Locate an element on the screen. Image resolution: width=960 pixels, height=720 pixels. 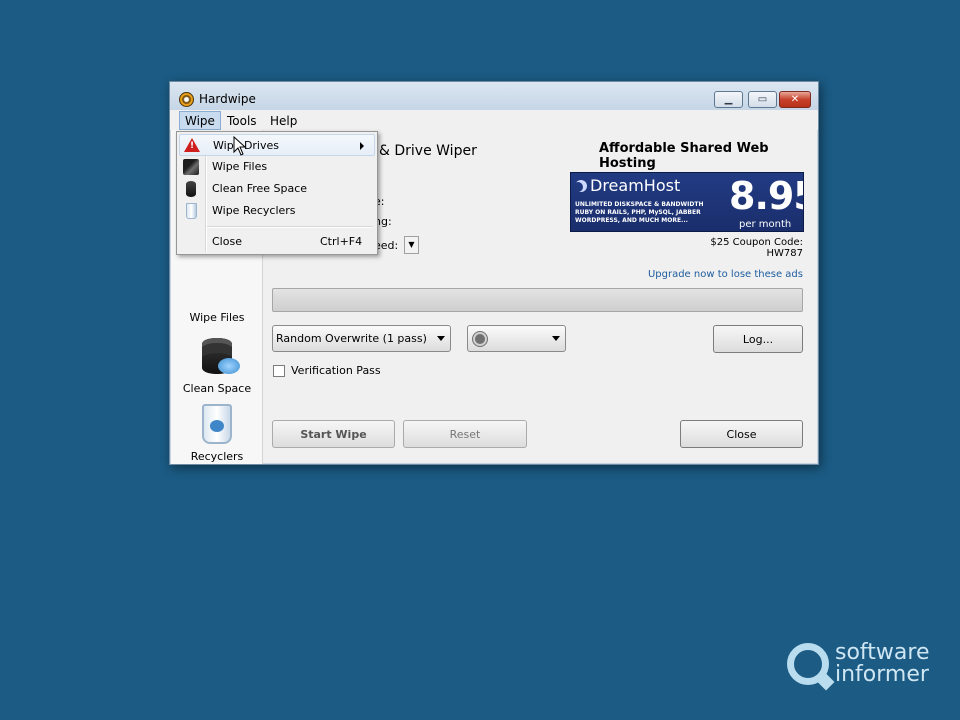
menu-item-label: Wipe Files is located at coordinates (240, 166).